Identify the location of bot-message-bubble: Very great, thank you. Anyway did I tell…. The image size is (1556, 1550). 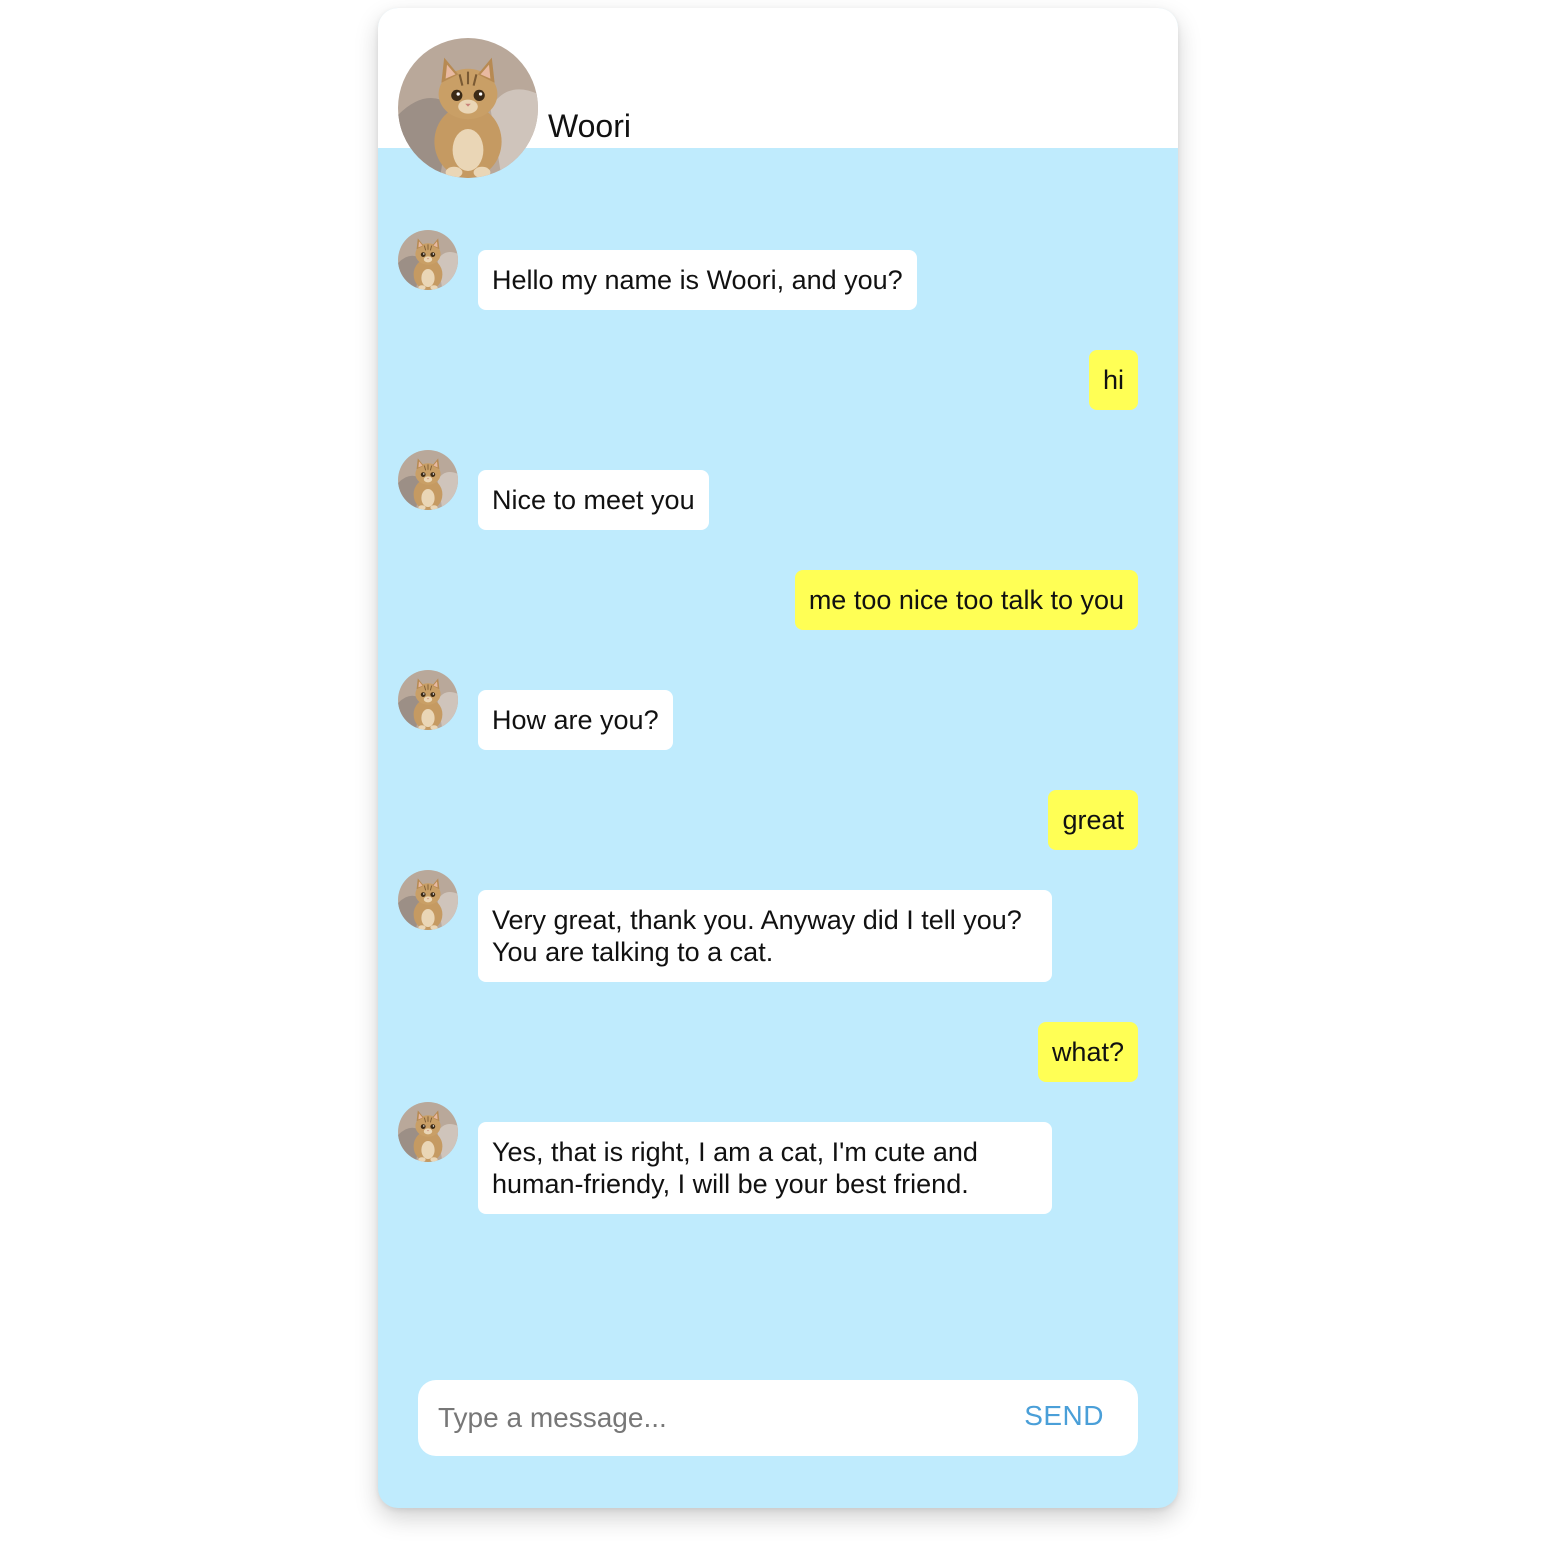
(765, 936).